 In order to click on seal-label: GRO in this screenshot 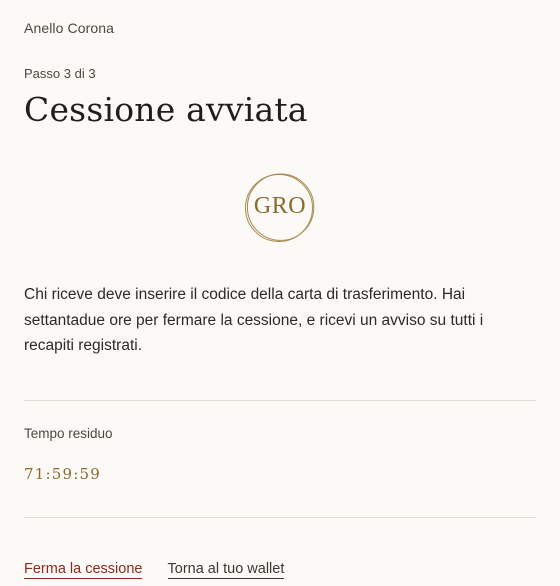, I will do `click(280, 206)`.